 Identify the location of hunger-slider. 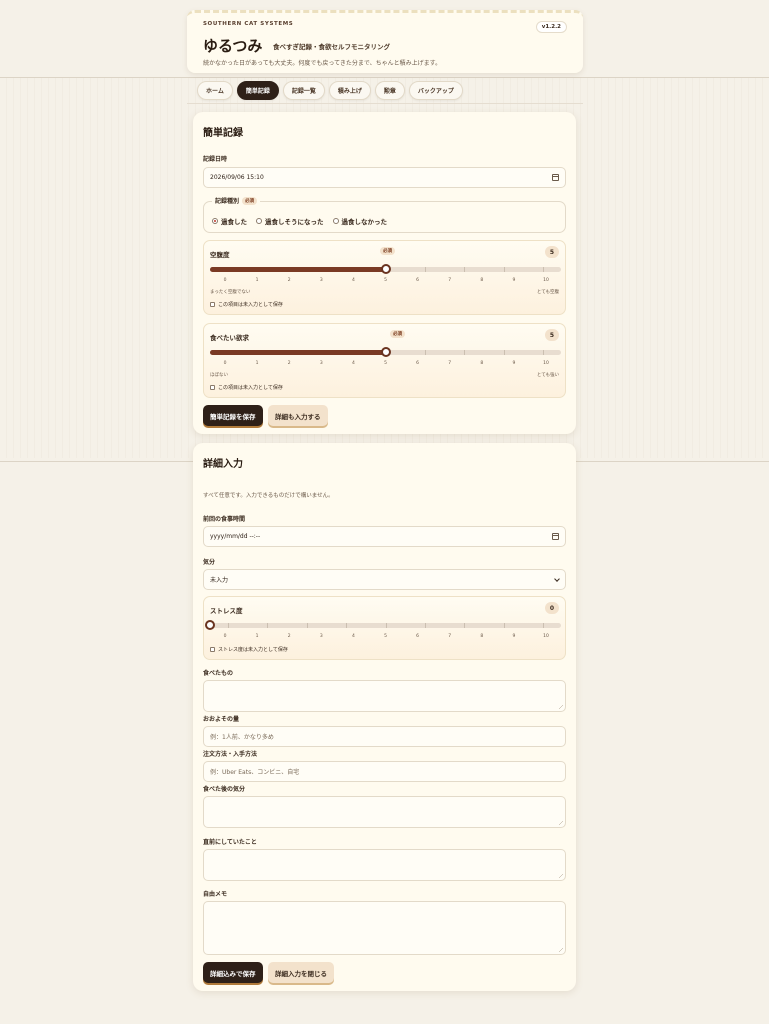
(385, 269).